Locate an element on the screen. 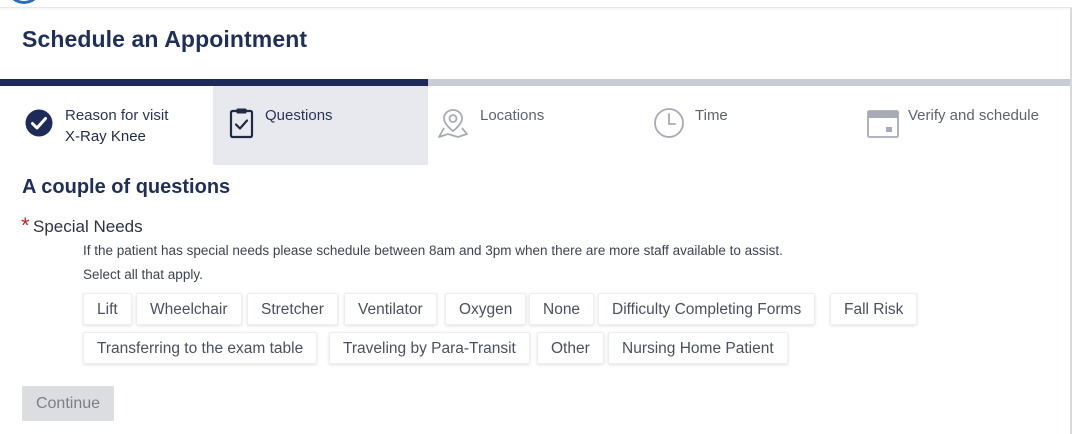  select-all-instruction: Select all that apply. is located at coordinates (143, 274).